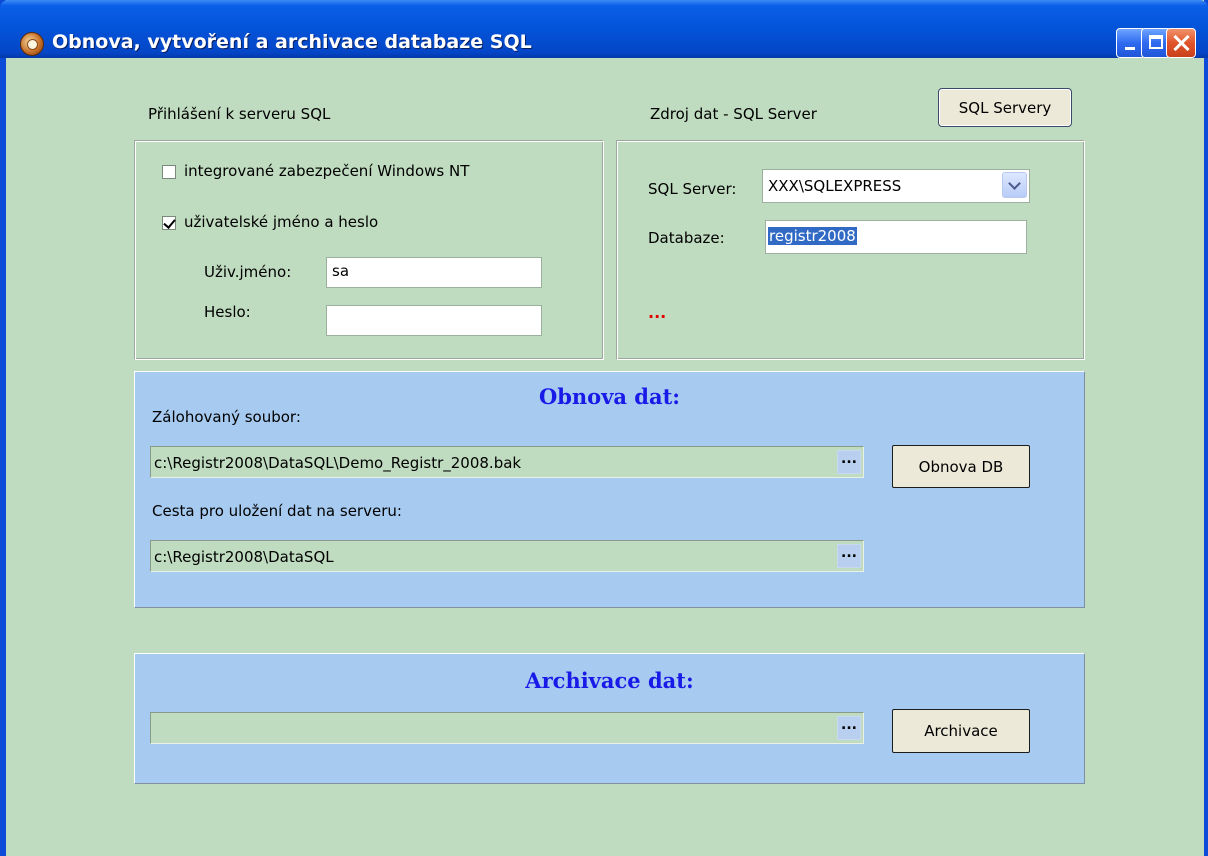 The width and height of the screenshot is (1208, 856). I want to click on username-label: Uživ.jméno:, so click(248, 272).